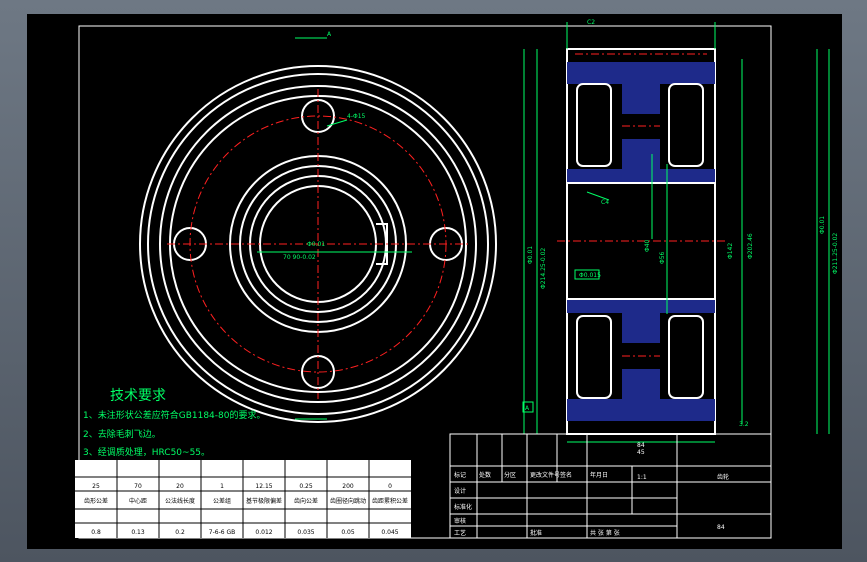  I want to click on dim-inner-2: Φ56, so click(662, 257).